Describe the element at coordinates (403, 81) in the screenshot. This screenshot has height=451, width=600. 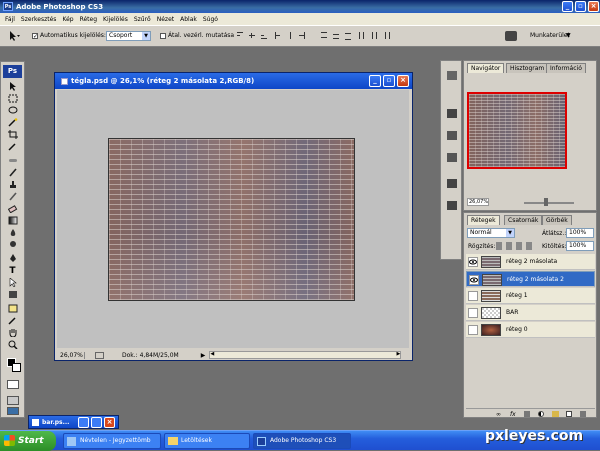
I see `doc-close-button: ×` at that location.